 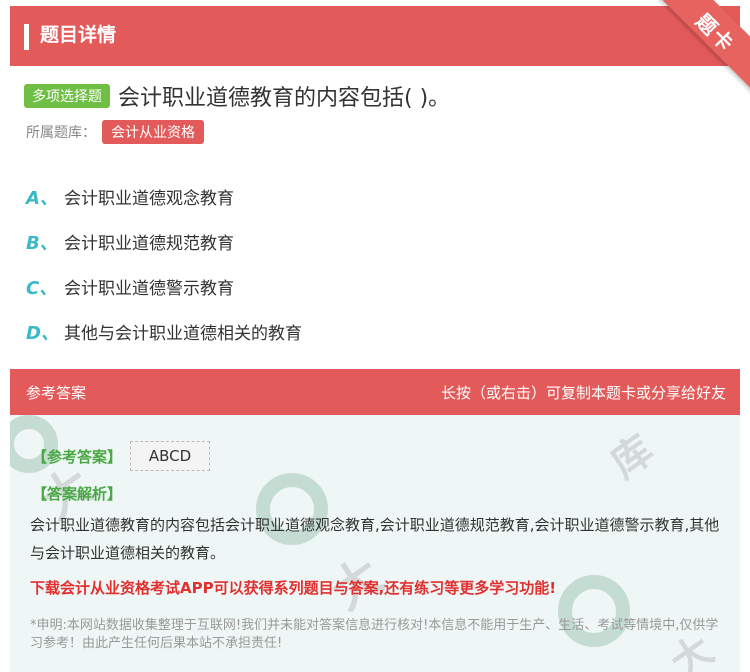 I want to click on page-header: 题目详情, so click(x=375, y=36).